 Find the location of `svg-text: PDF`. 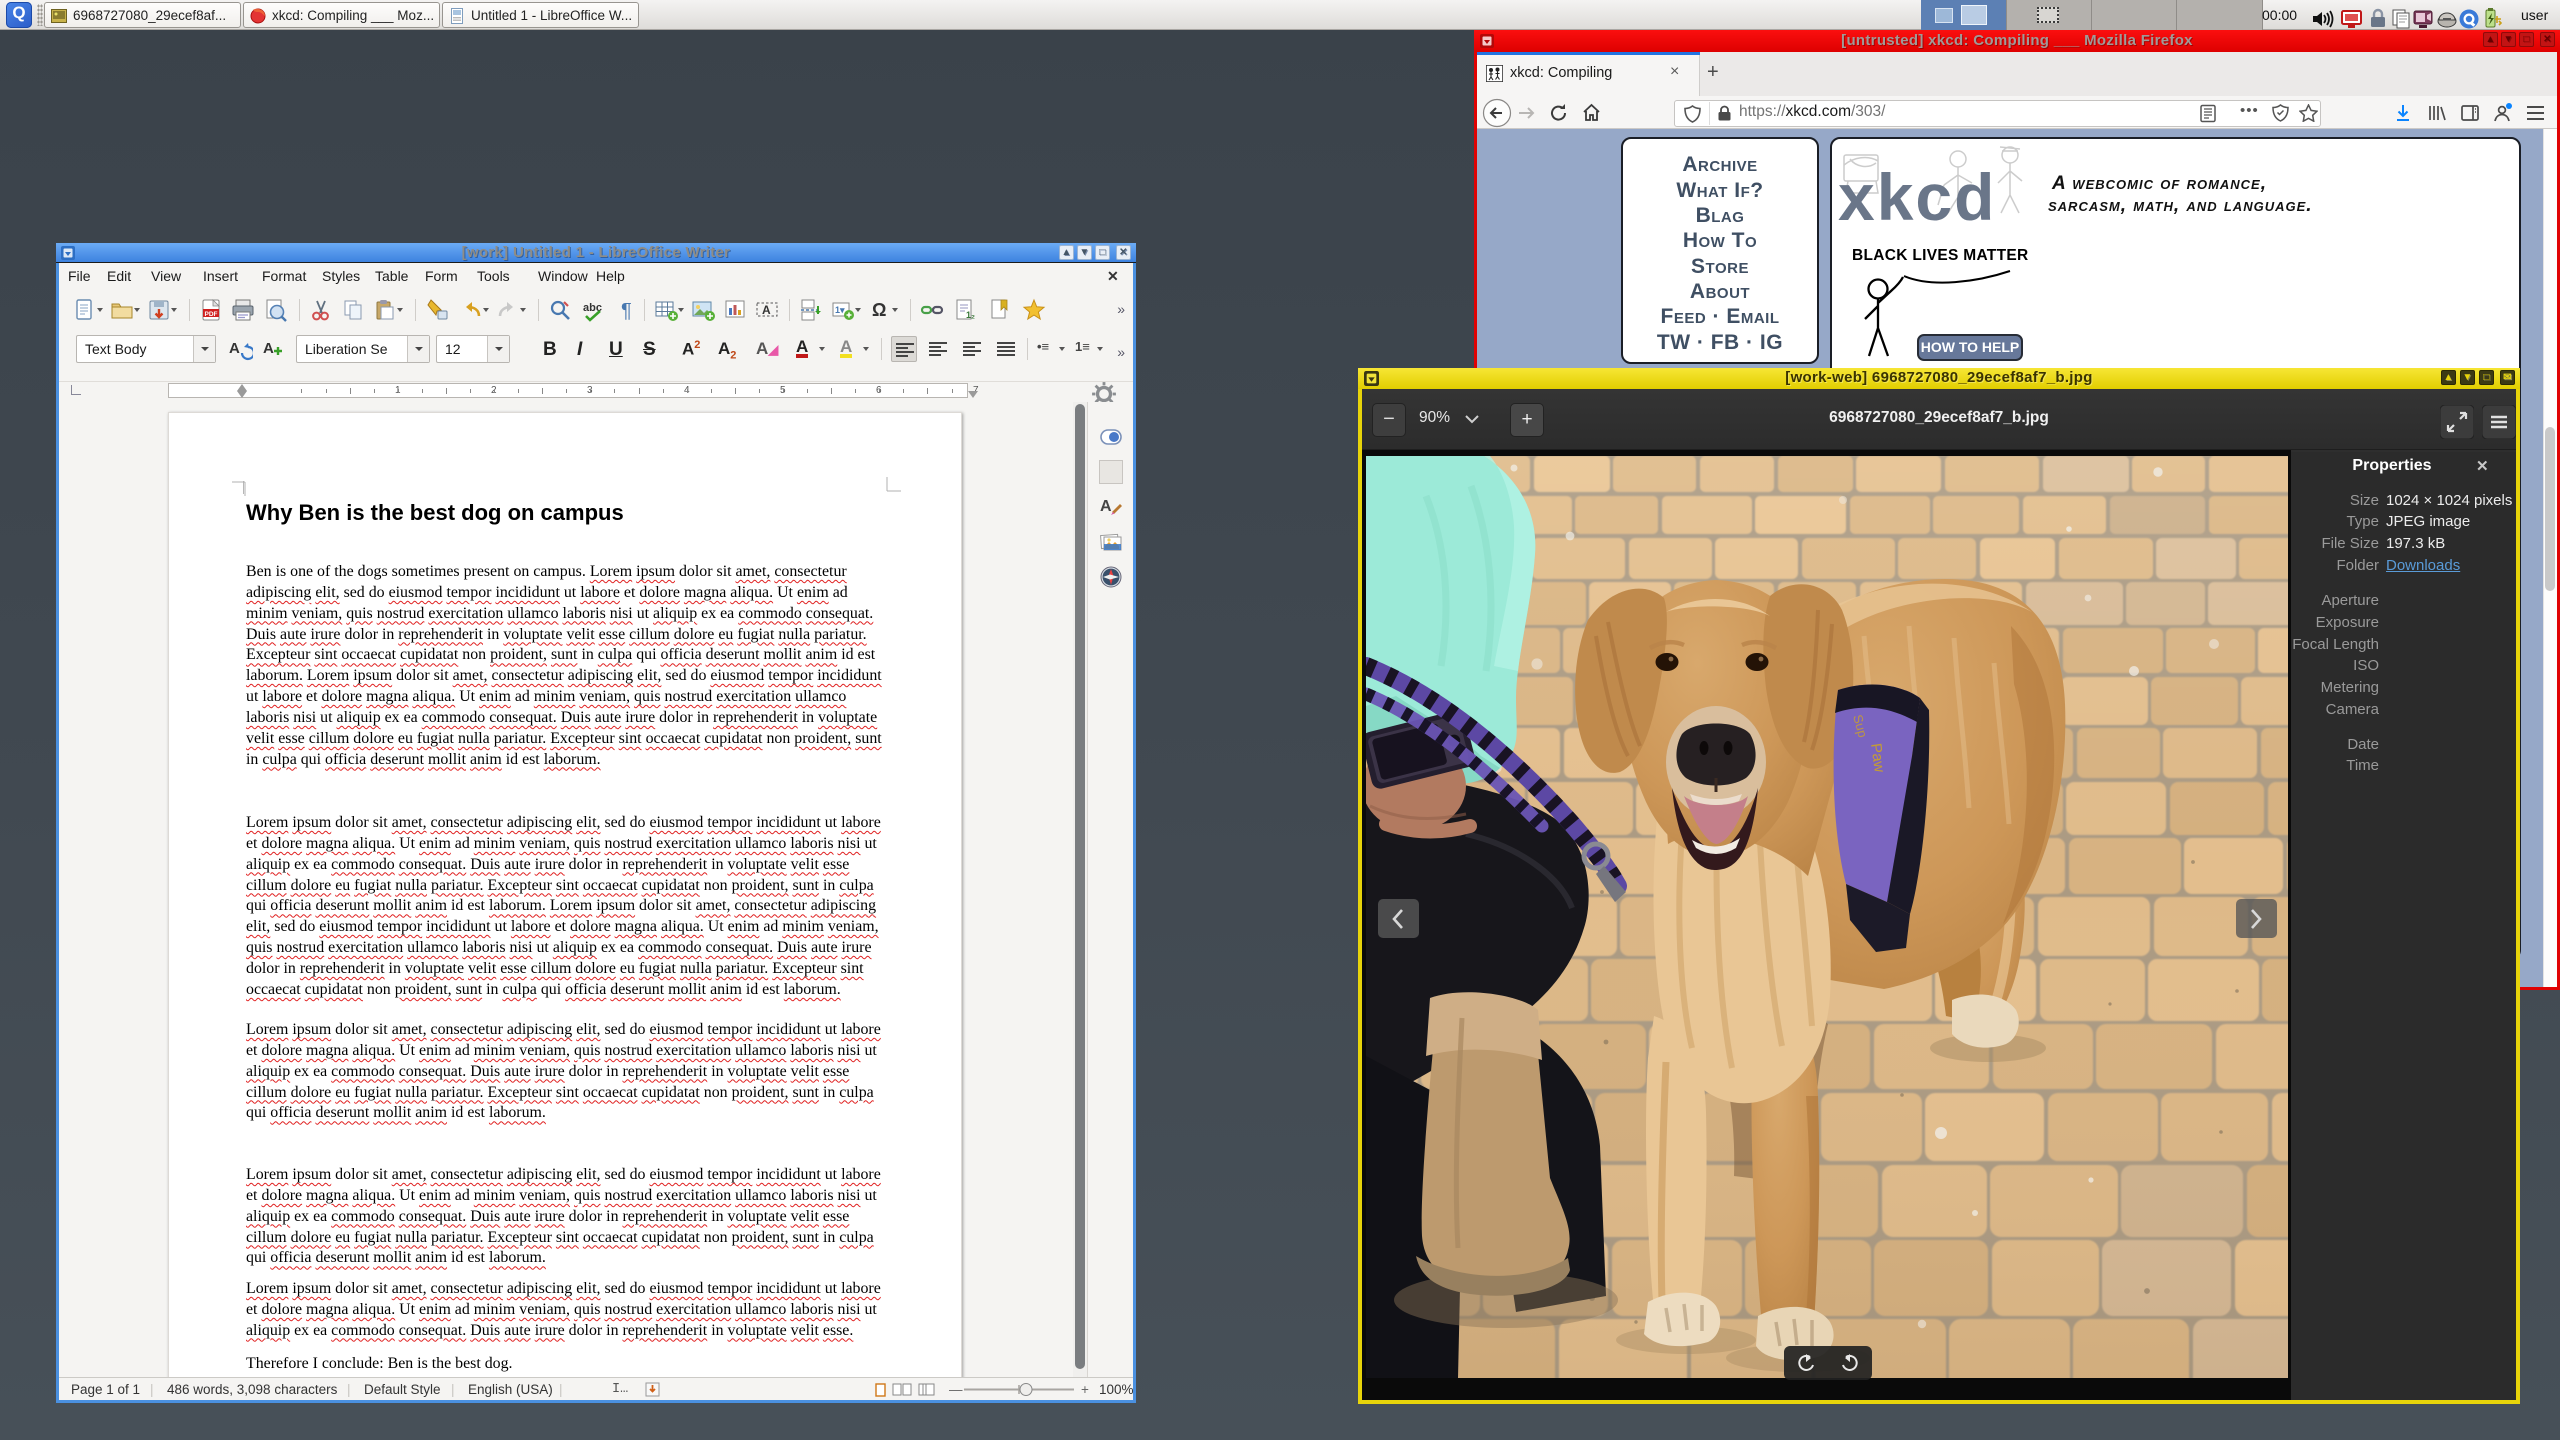

svg-text: PDF is located at coordinates (211, 314).